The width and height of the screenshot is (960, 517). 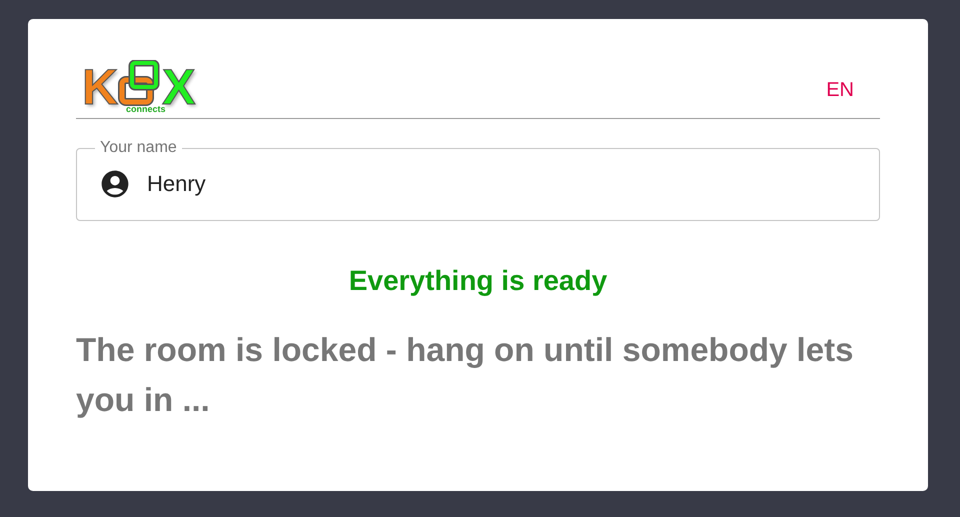 I want to click on logo-tagline: connects, so click(x=146, y=109).